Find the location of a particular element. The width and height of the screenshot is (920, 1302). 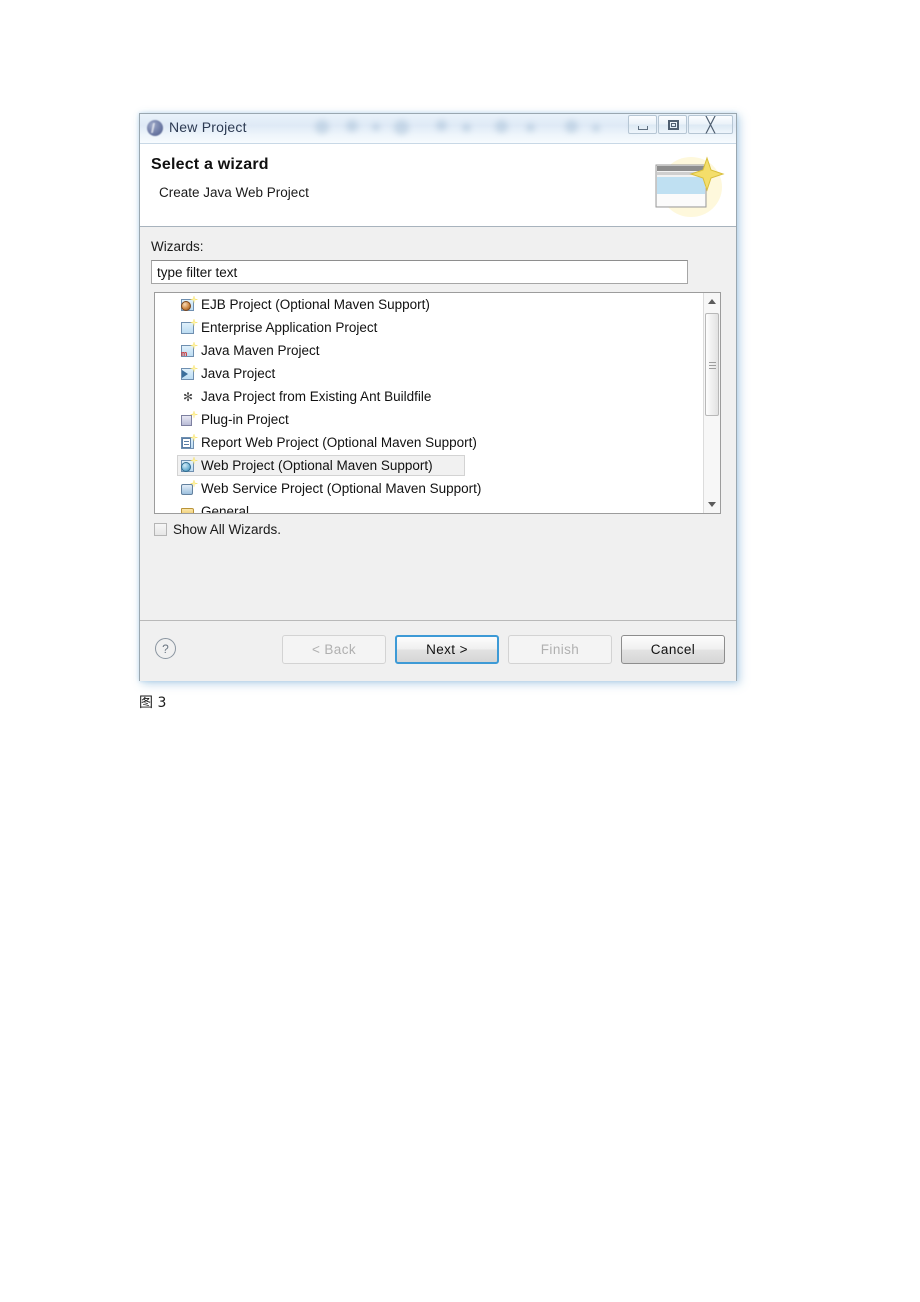

plugin-project-icon is located at coordinates (189, 419).